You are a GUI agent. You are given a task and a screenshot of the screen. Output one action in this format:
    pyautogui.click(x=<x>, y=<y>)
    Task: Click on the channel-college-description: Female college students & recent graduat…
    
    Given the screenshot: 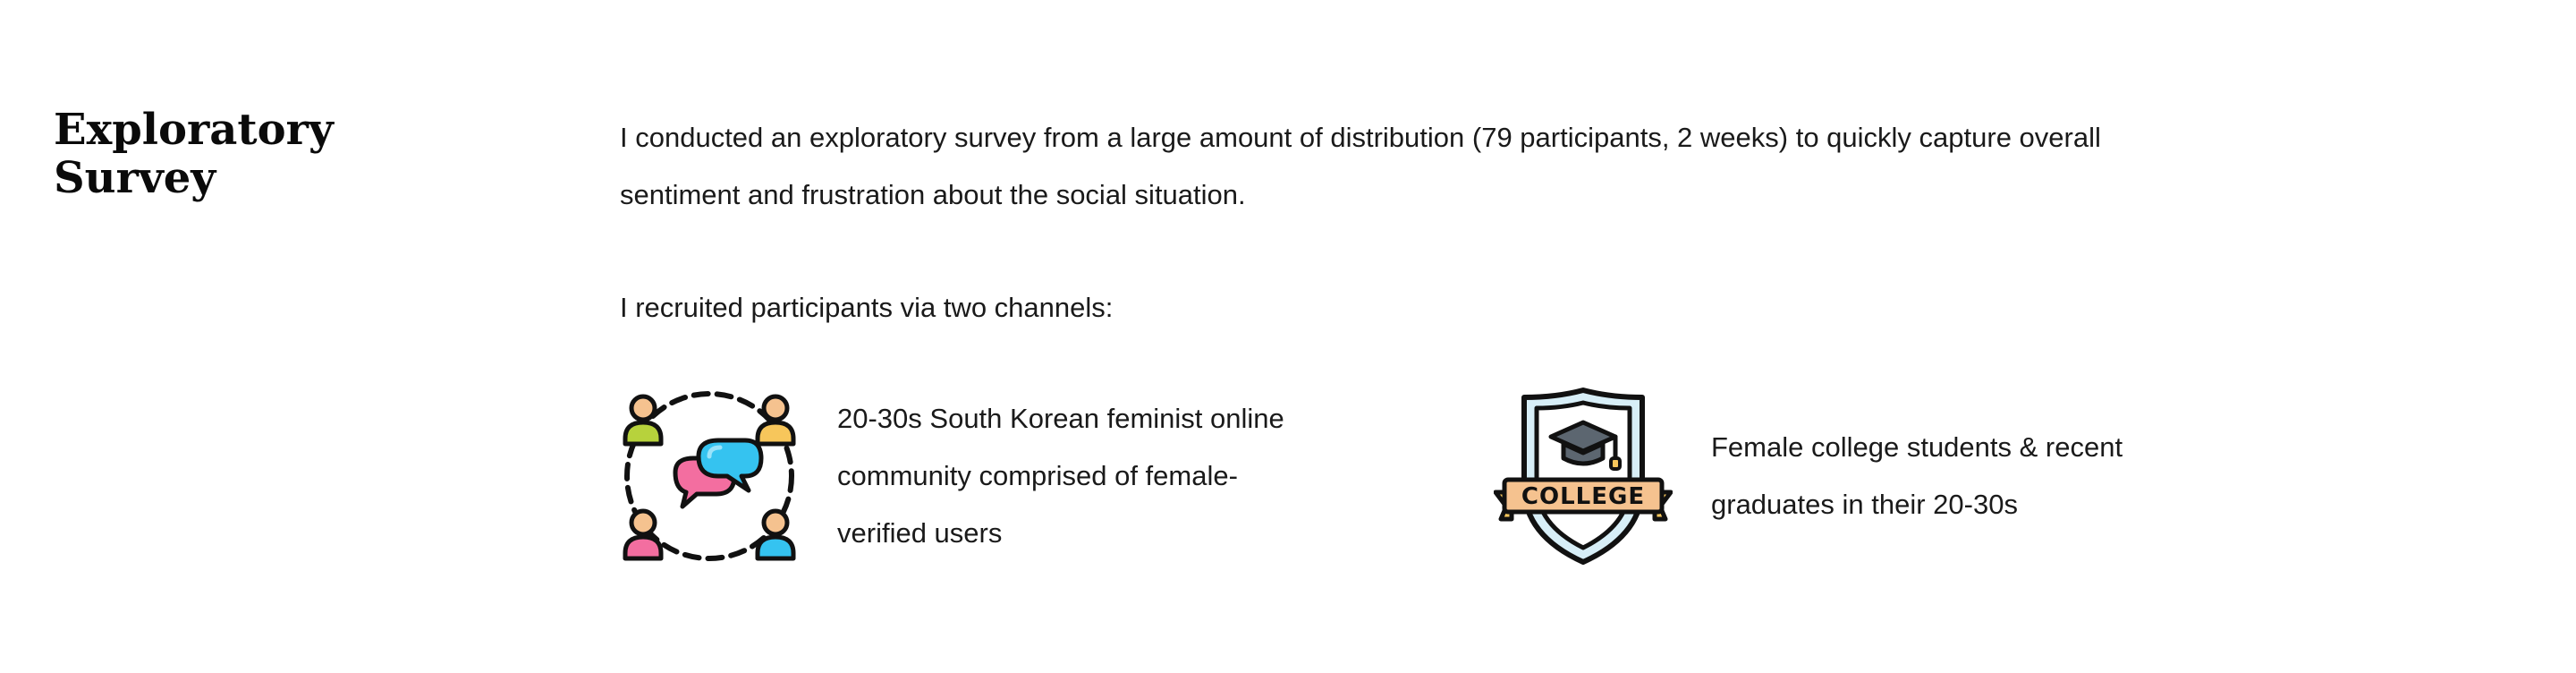 What is the action you would take?
    pyautogui.click(x=1917, y=475)
    